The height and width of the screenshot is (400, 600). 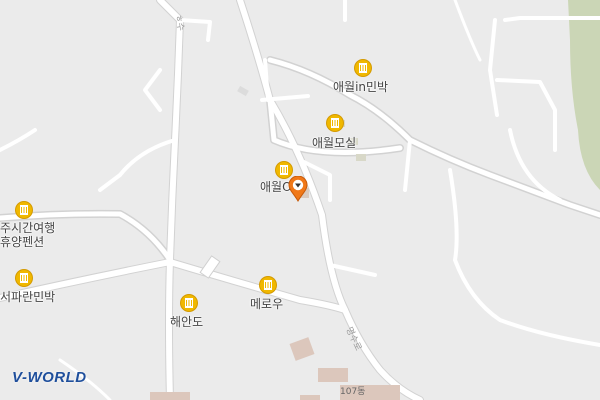 I want to click on poi-label: 휴양펜션, so click(x=22, y=242).